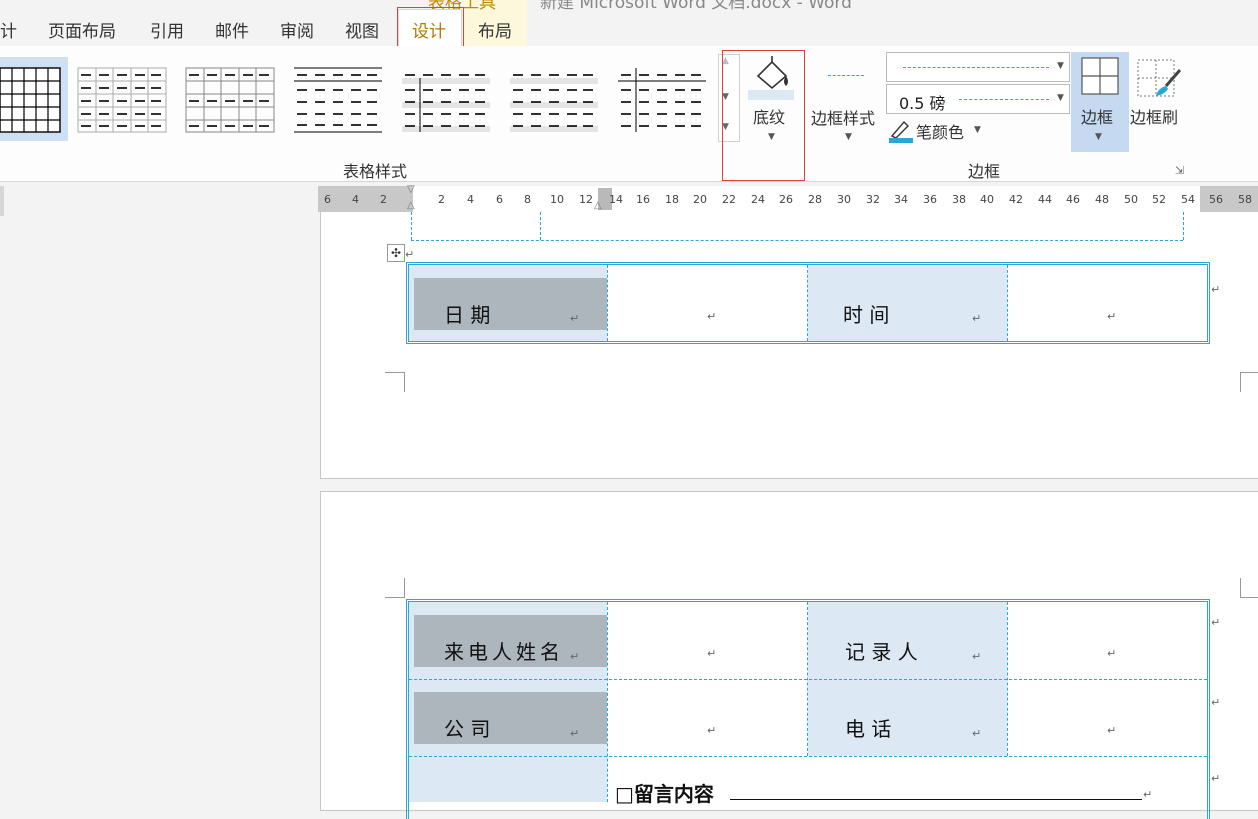 The width and height of the screenshot is (1258, 819). Describe the element at coordinates (984, 171) in the screenshot. I see `group-label-borders: 边框` at that location.